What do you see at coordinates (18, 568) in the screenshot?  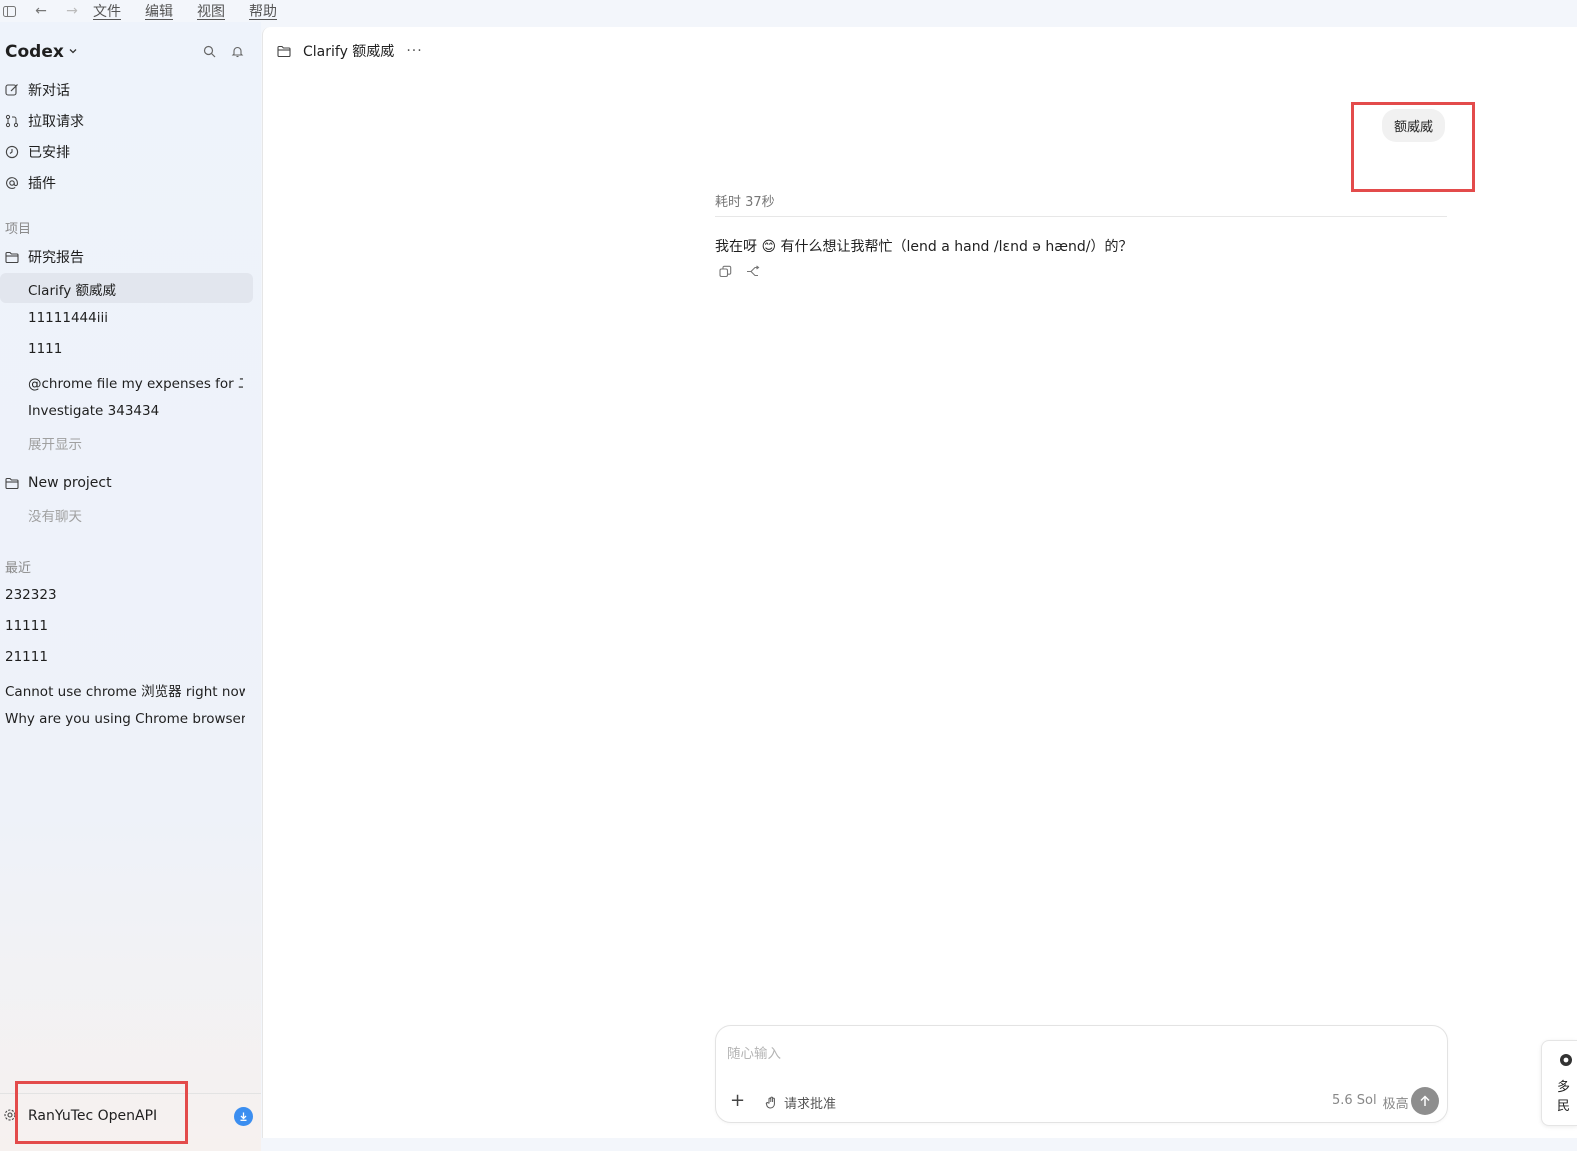 I see `recent-heading: 最近` at bounding box center [18, 568].